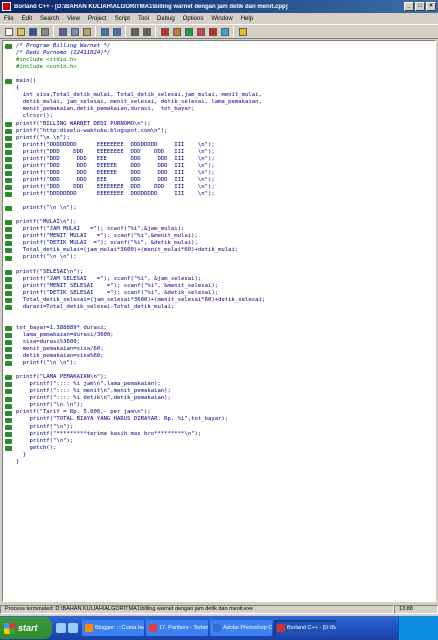 The width and height of the screenshot is (438, 640). What do you see at coordinates (50, 271) in the screenshot?
I see `code-line: printf("SELESAI\n");` at bounding box center [50, 271].